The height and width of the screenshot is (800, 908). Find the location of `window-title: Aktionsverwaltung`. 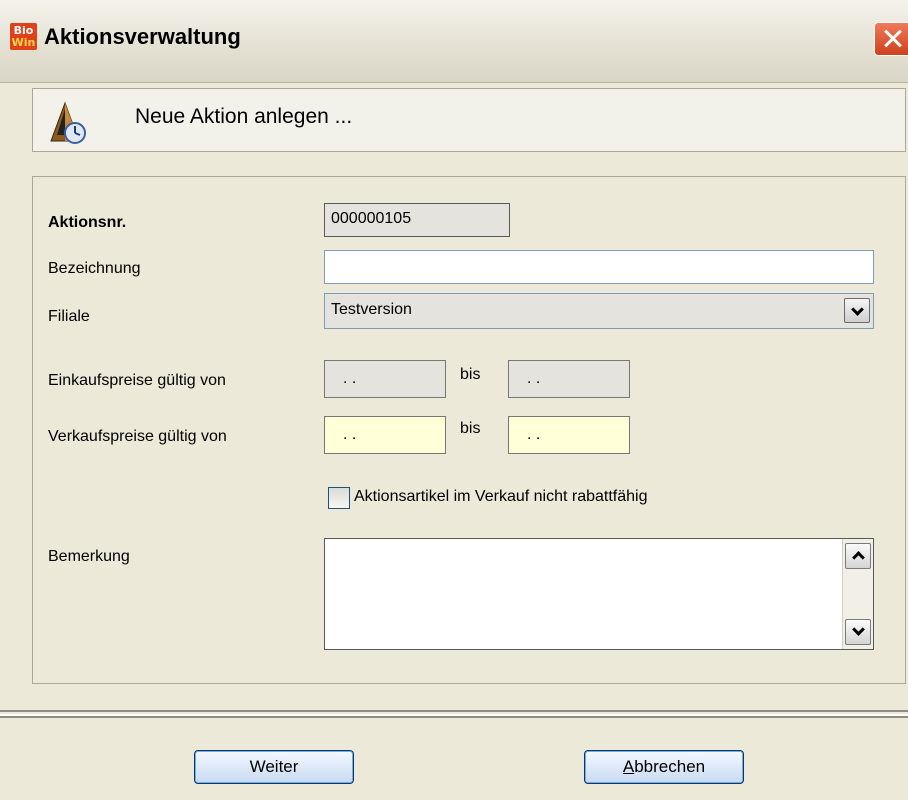

window-title: Aktionsverwaltung is located at coordinates (142, 36).